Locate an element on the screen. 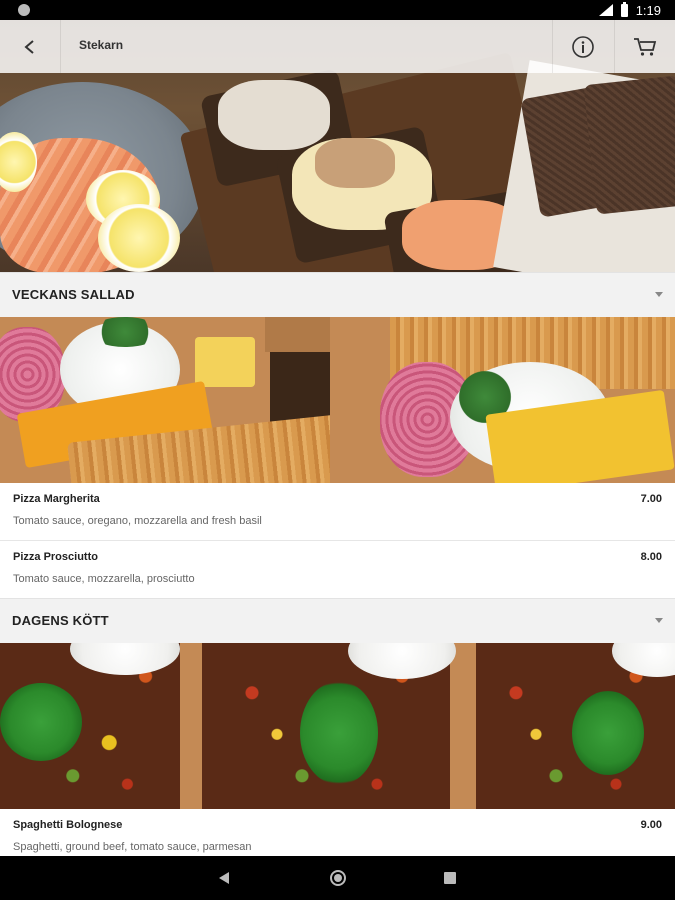  item-description: Tomato sauce, mozzarella, prosciutto is located at coordinates (104, 579).